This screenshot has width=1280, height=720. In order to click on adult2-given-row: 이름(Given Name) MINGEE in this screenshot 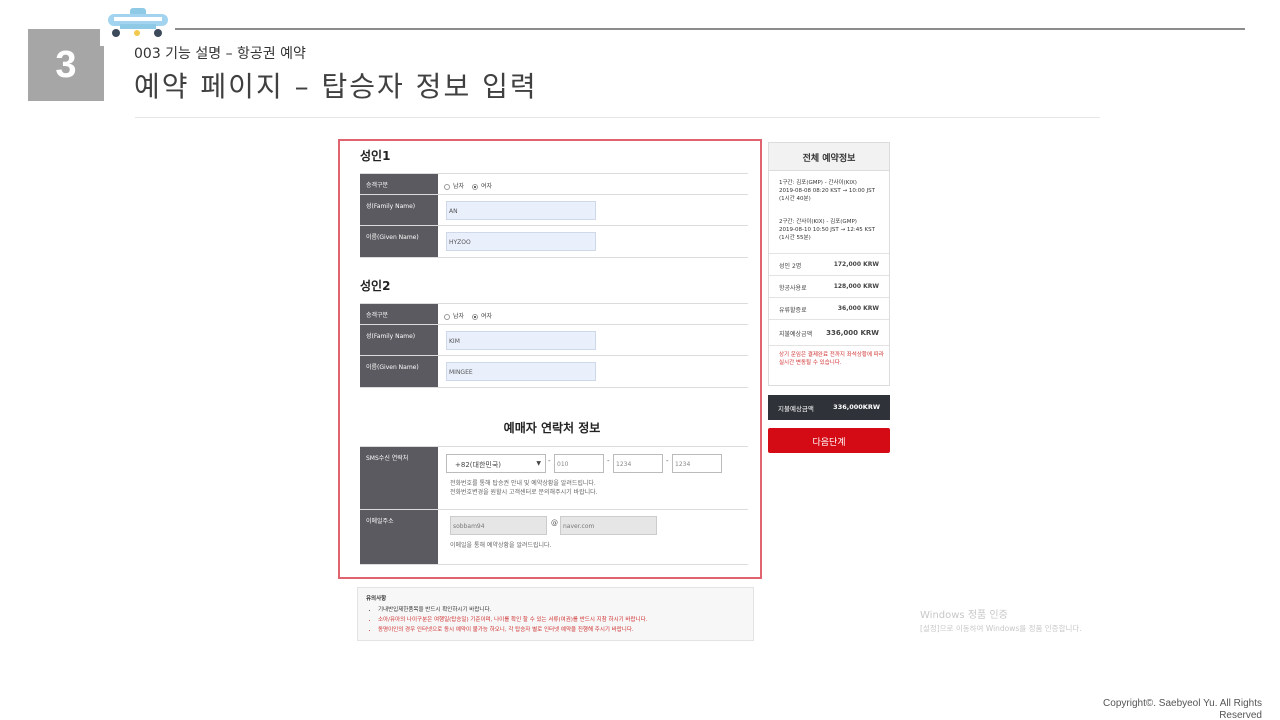, I will do `click(554, 372)`.